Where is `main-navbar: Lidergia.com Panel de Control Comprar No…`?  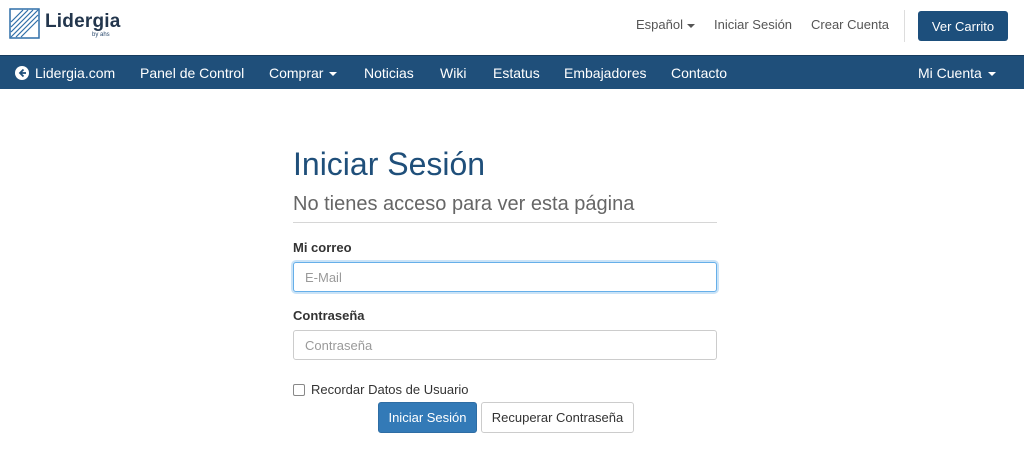 main-navbar: Lidergia.com Panel de Control Comprar No… is located at coordinates (512, 72).